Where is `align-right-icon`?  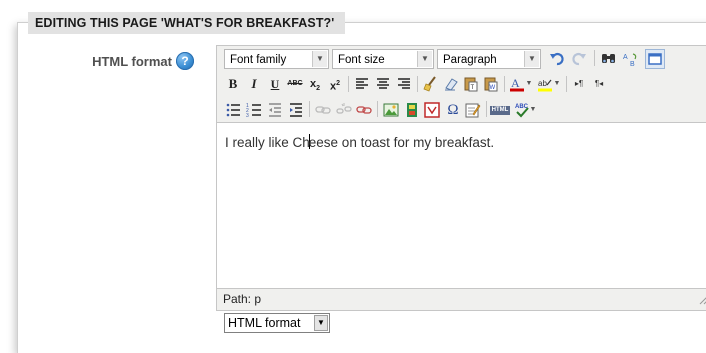 align-right-icon is located at coordinates (404, 84).